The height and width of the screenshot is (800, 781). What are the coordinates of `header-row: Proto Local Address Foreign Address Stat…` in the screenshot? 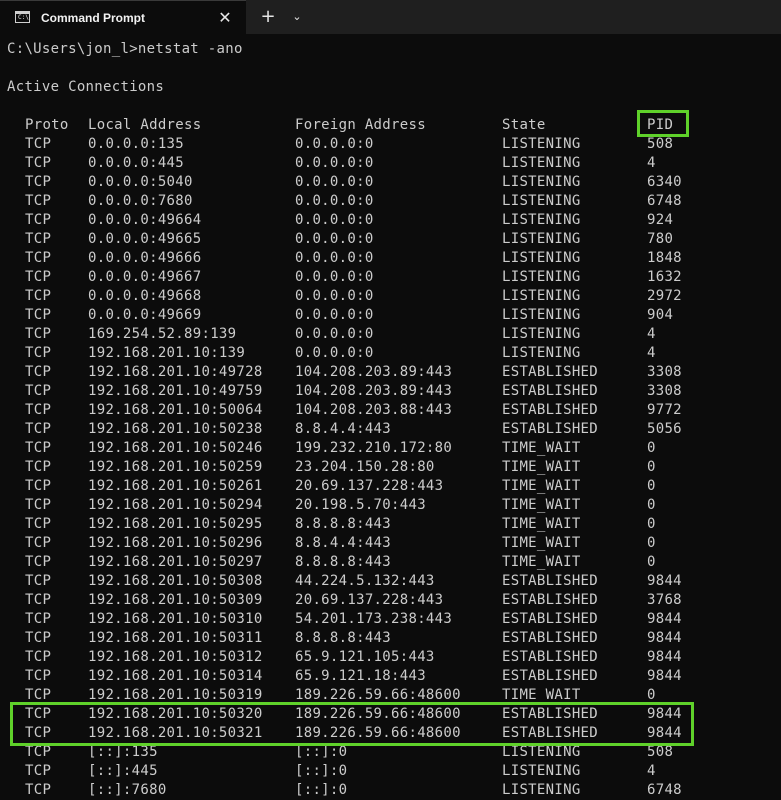 It's located at (390, 125).